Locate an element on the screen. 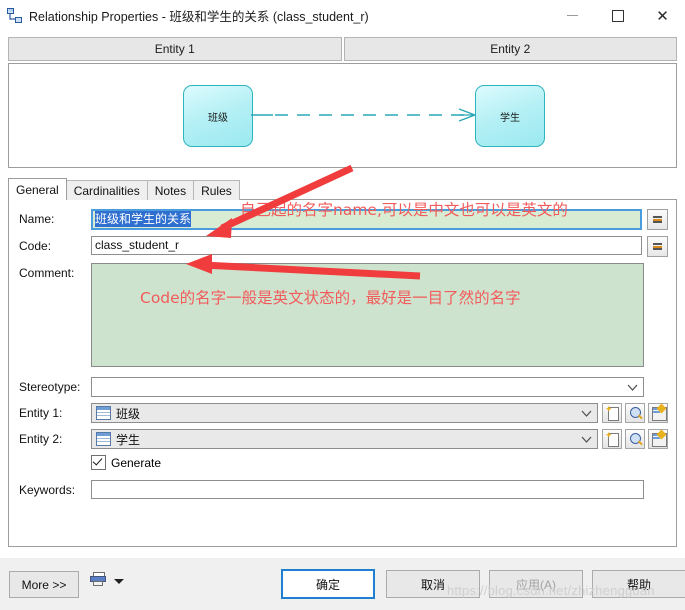 The width and height of the screenshot is (685, 610). maximize-icon is located at coordinates (617, 15).